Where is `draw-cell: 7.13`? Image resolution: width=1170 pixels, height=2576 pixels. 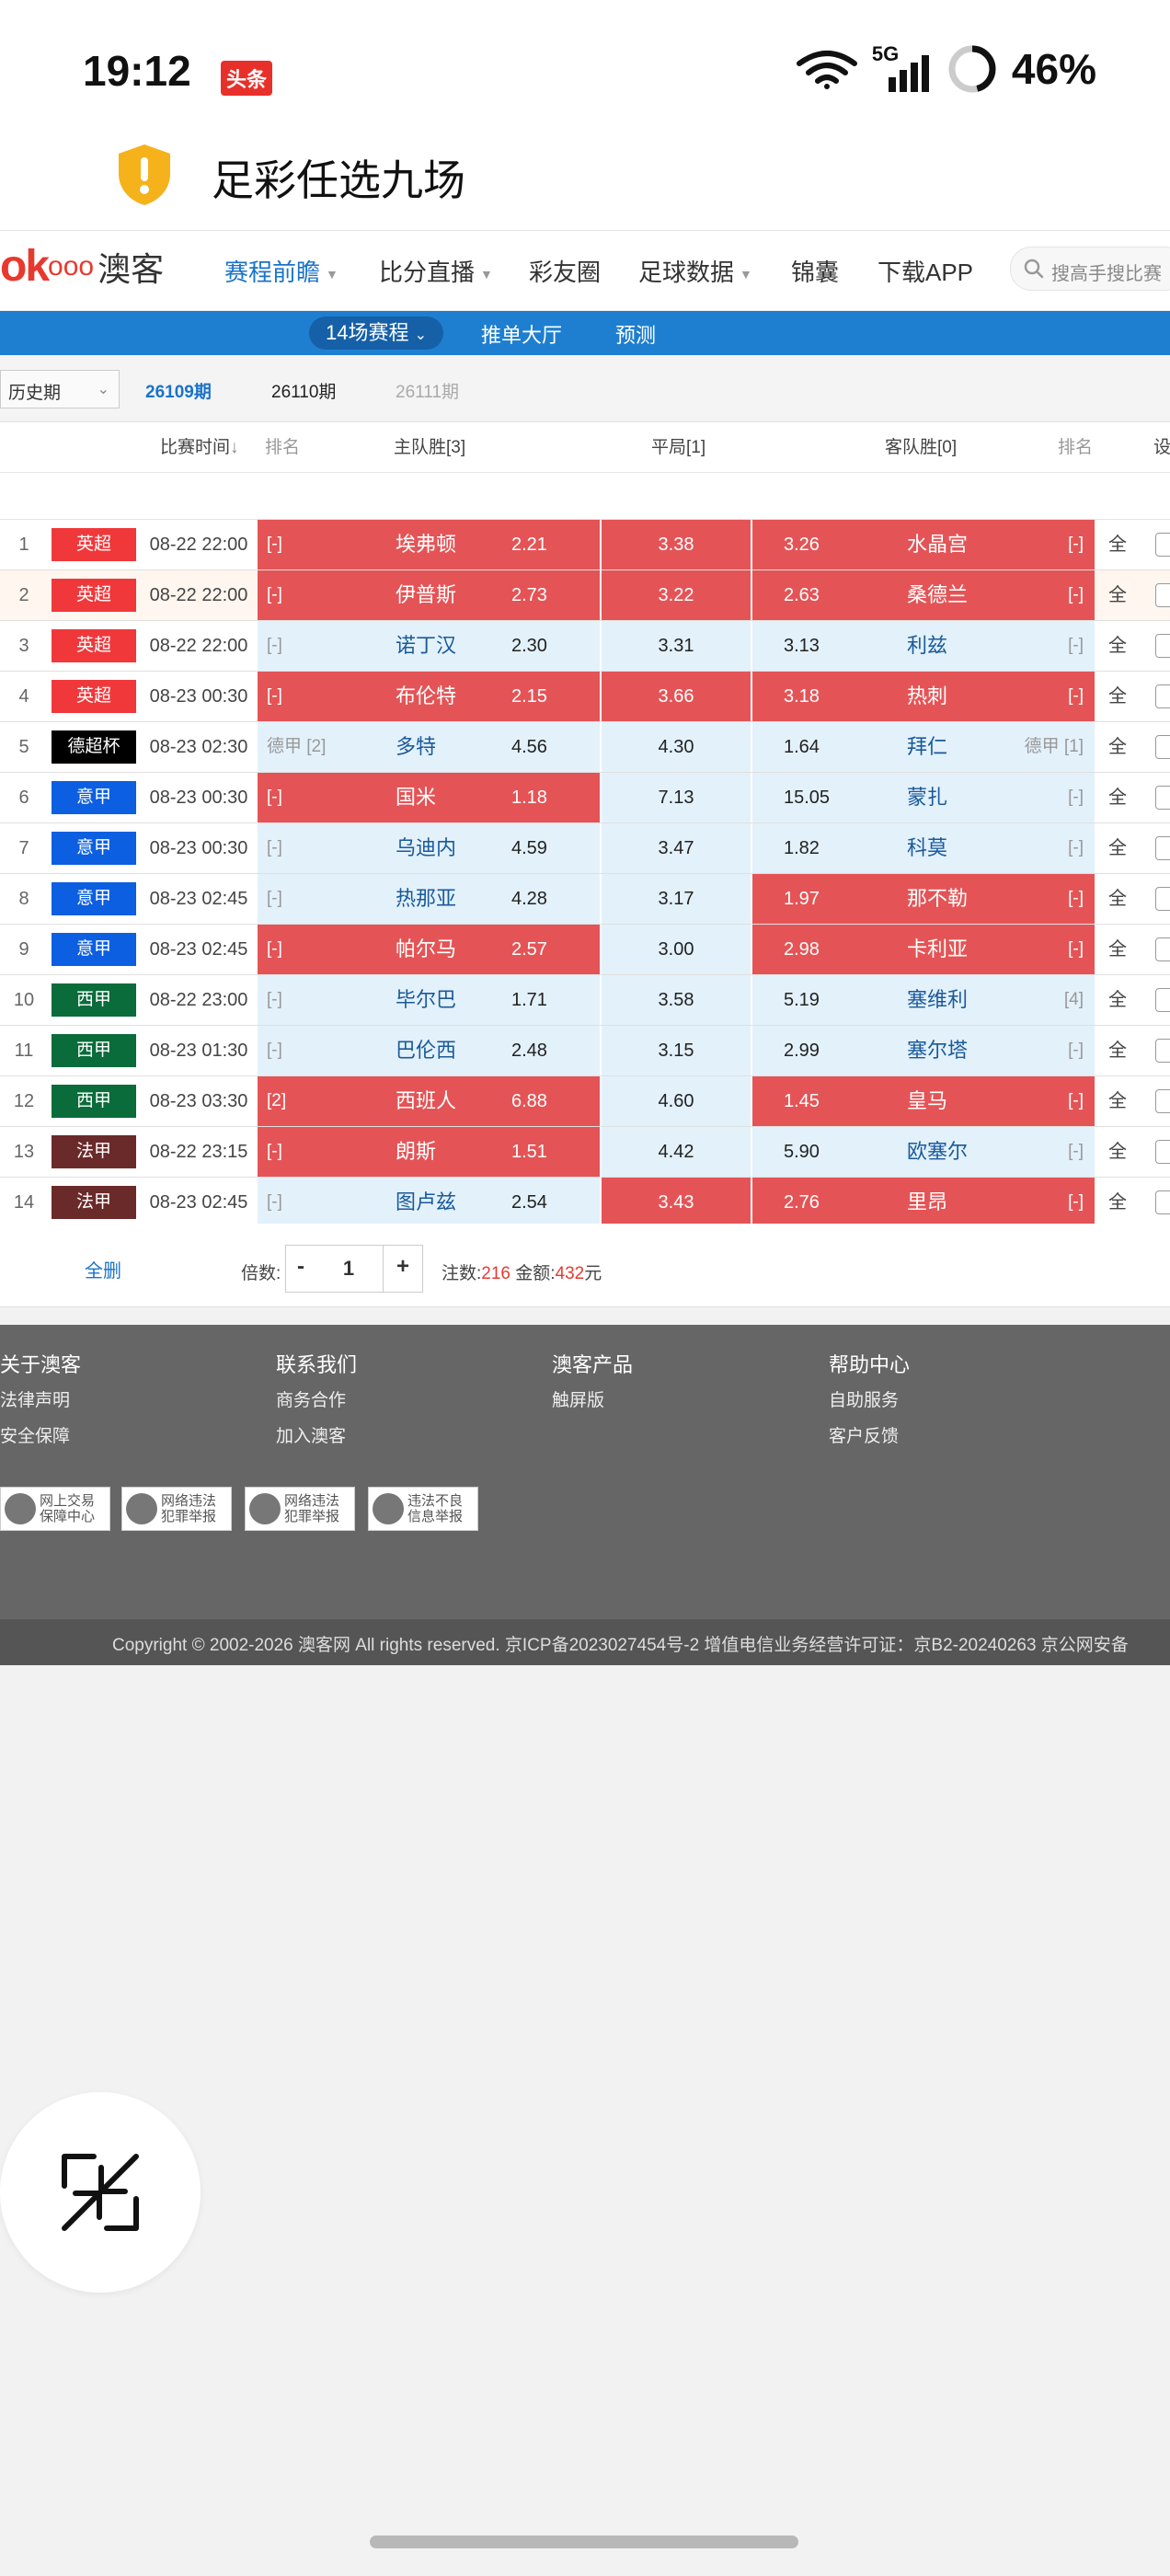
draw-cell: 7.13 is located at coordinates (676, 797).